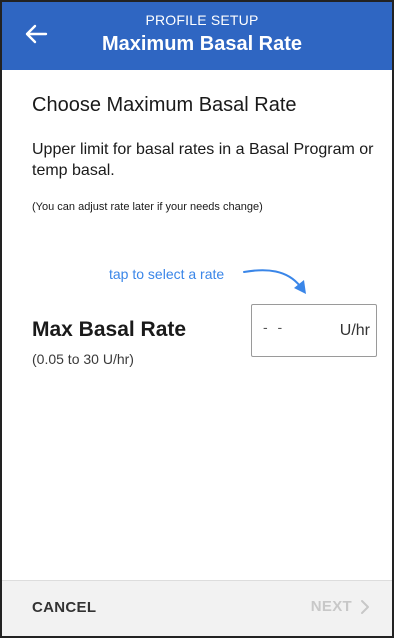 Image resolution: width=394 pixels, height=638 pixels. I want to click on section-heading: Choose Maximum Basal Rate, so click(164, 105).